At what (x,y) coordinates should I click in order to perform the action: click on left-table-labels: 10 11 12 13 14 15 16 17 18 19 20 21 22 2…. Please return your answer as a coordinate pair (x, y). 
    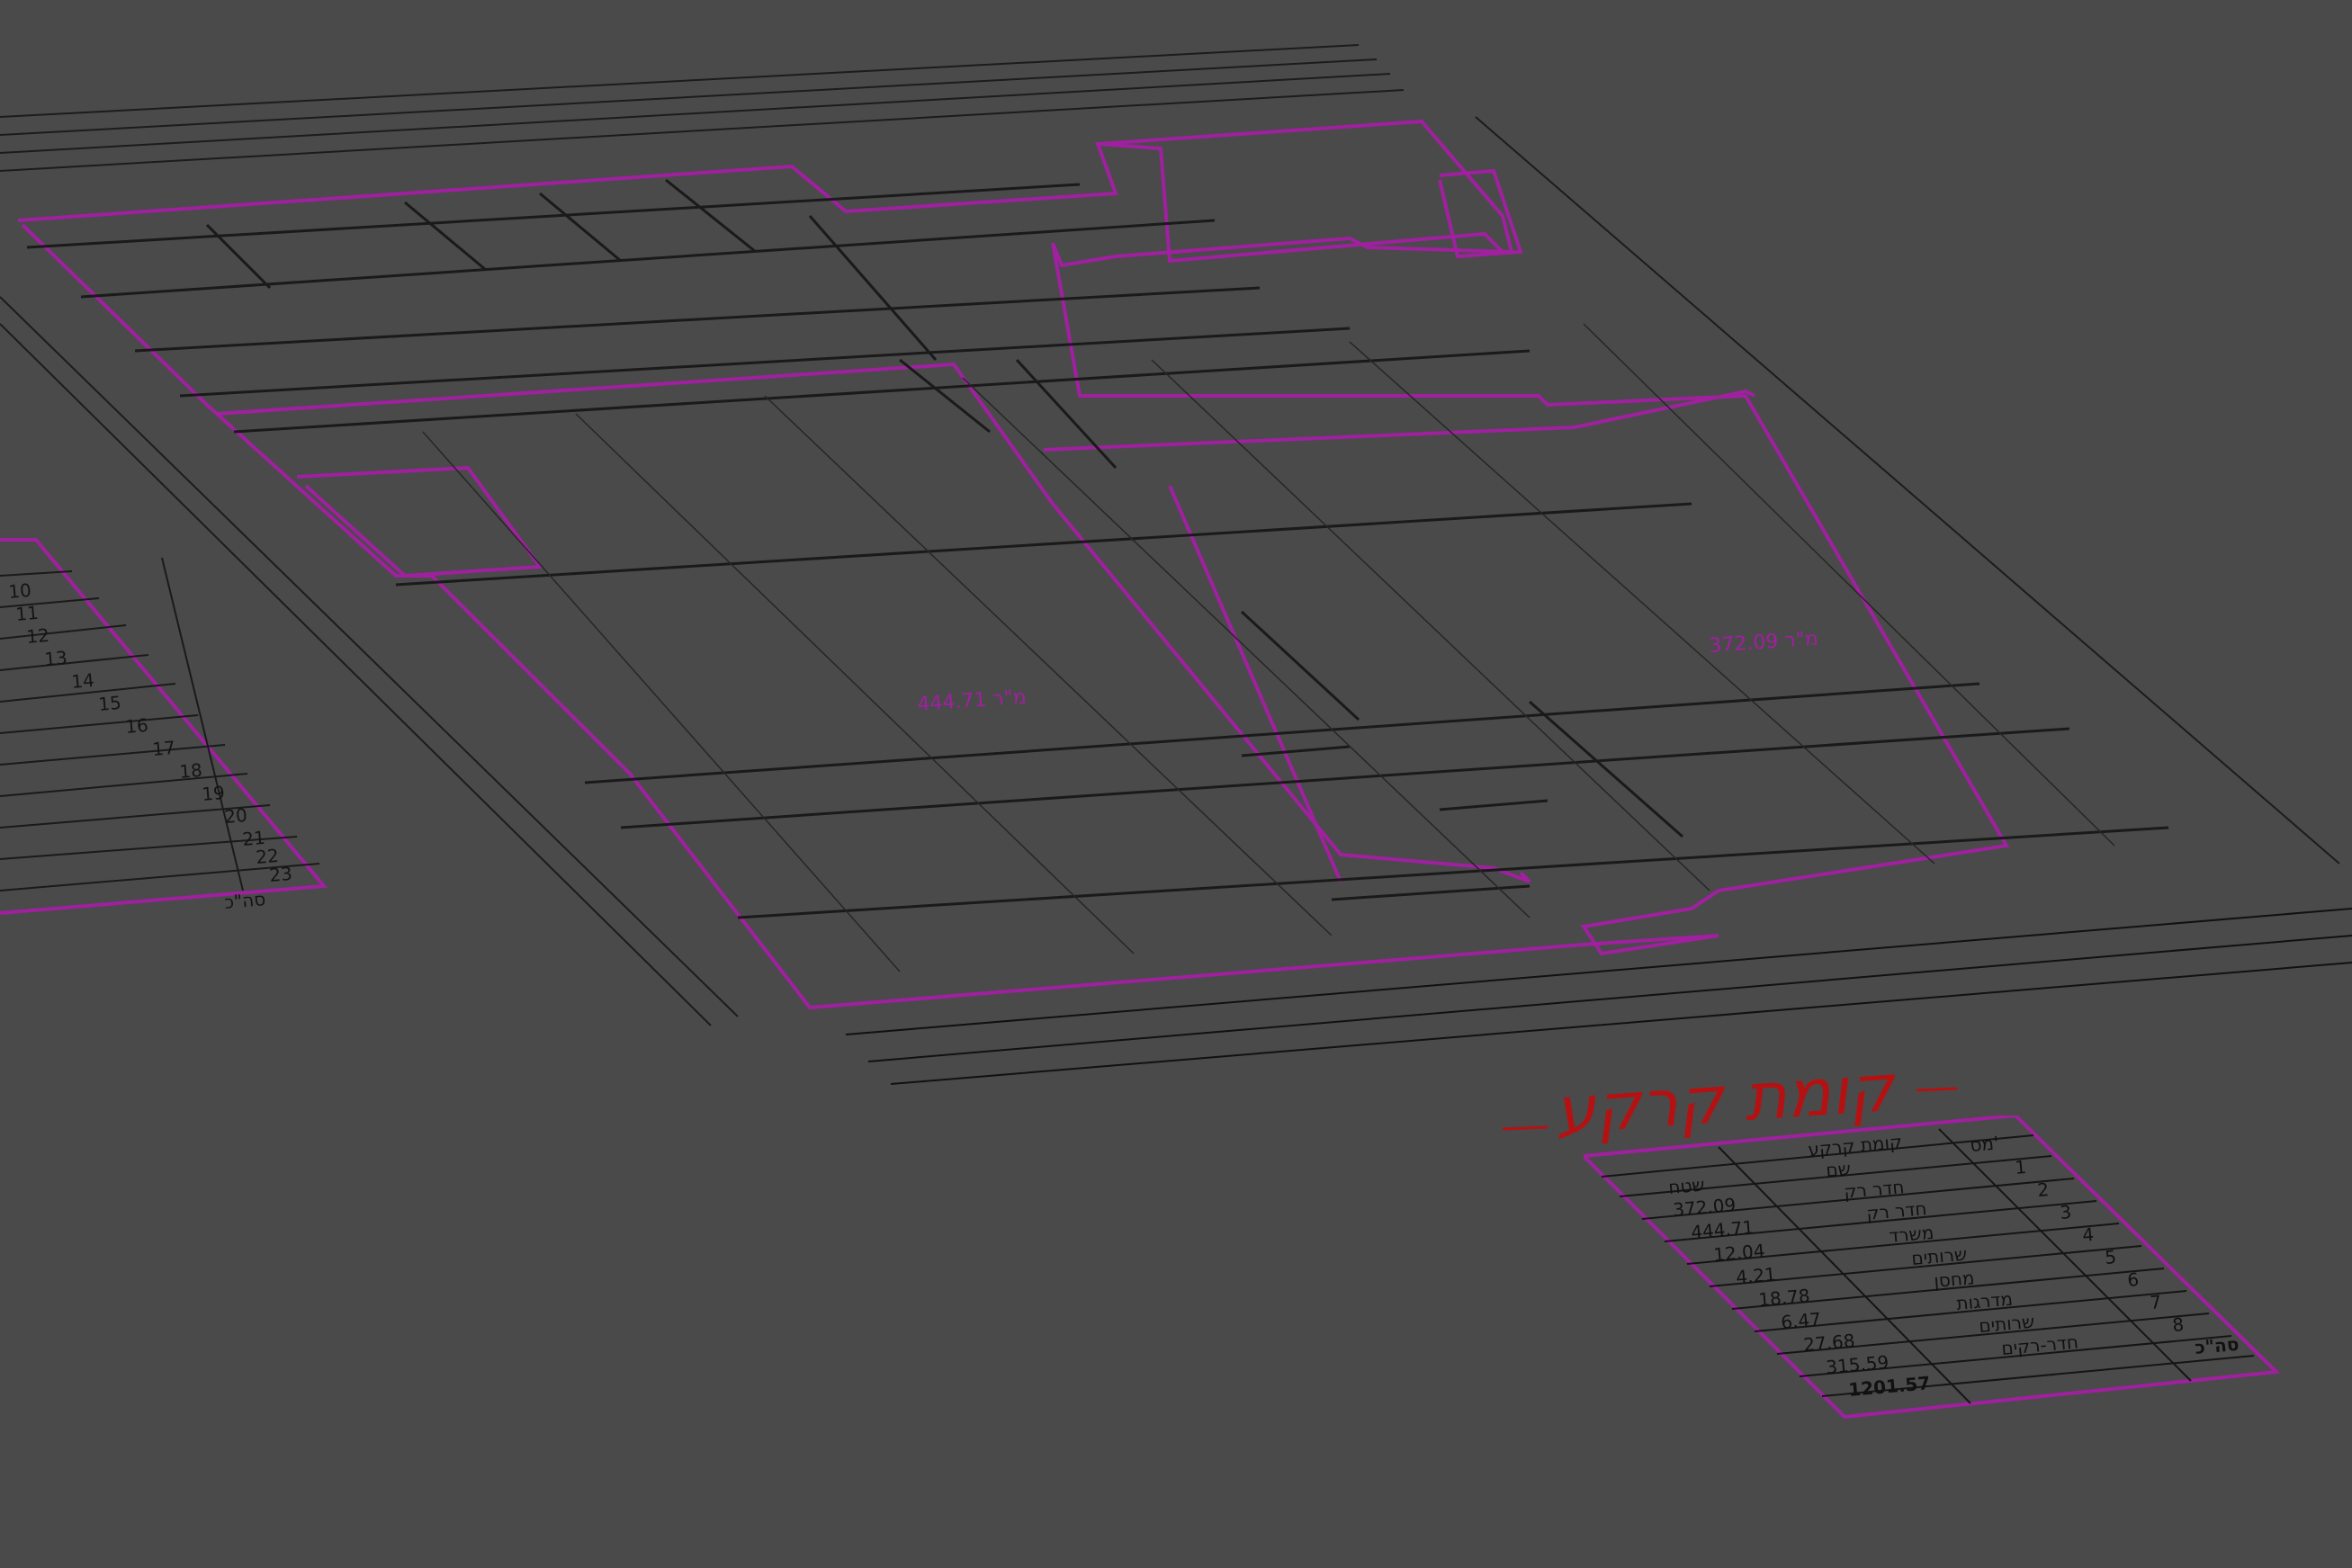
    Looking at the image, I should click on (149, 746).